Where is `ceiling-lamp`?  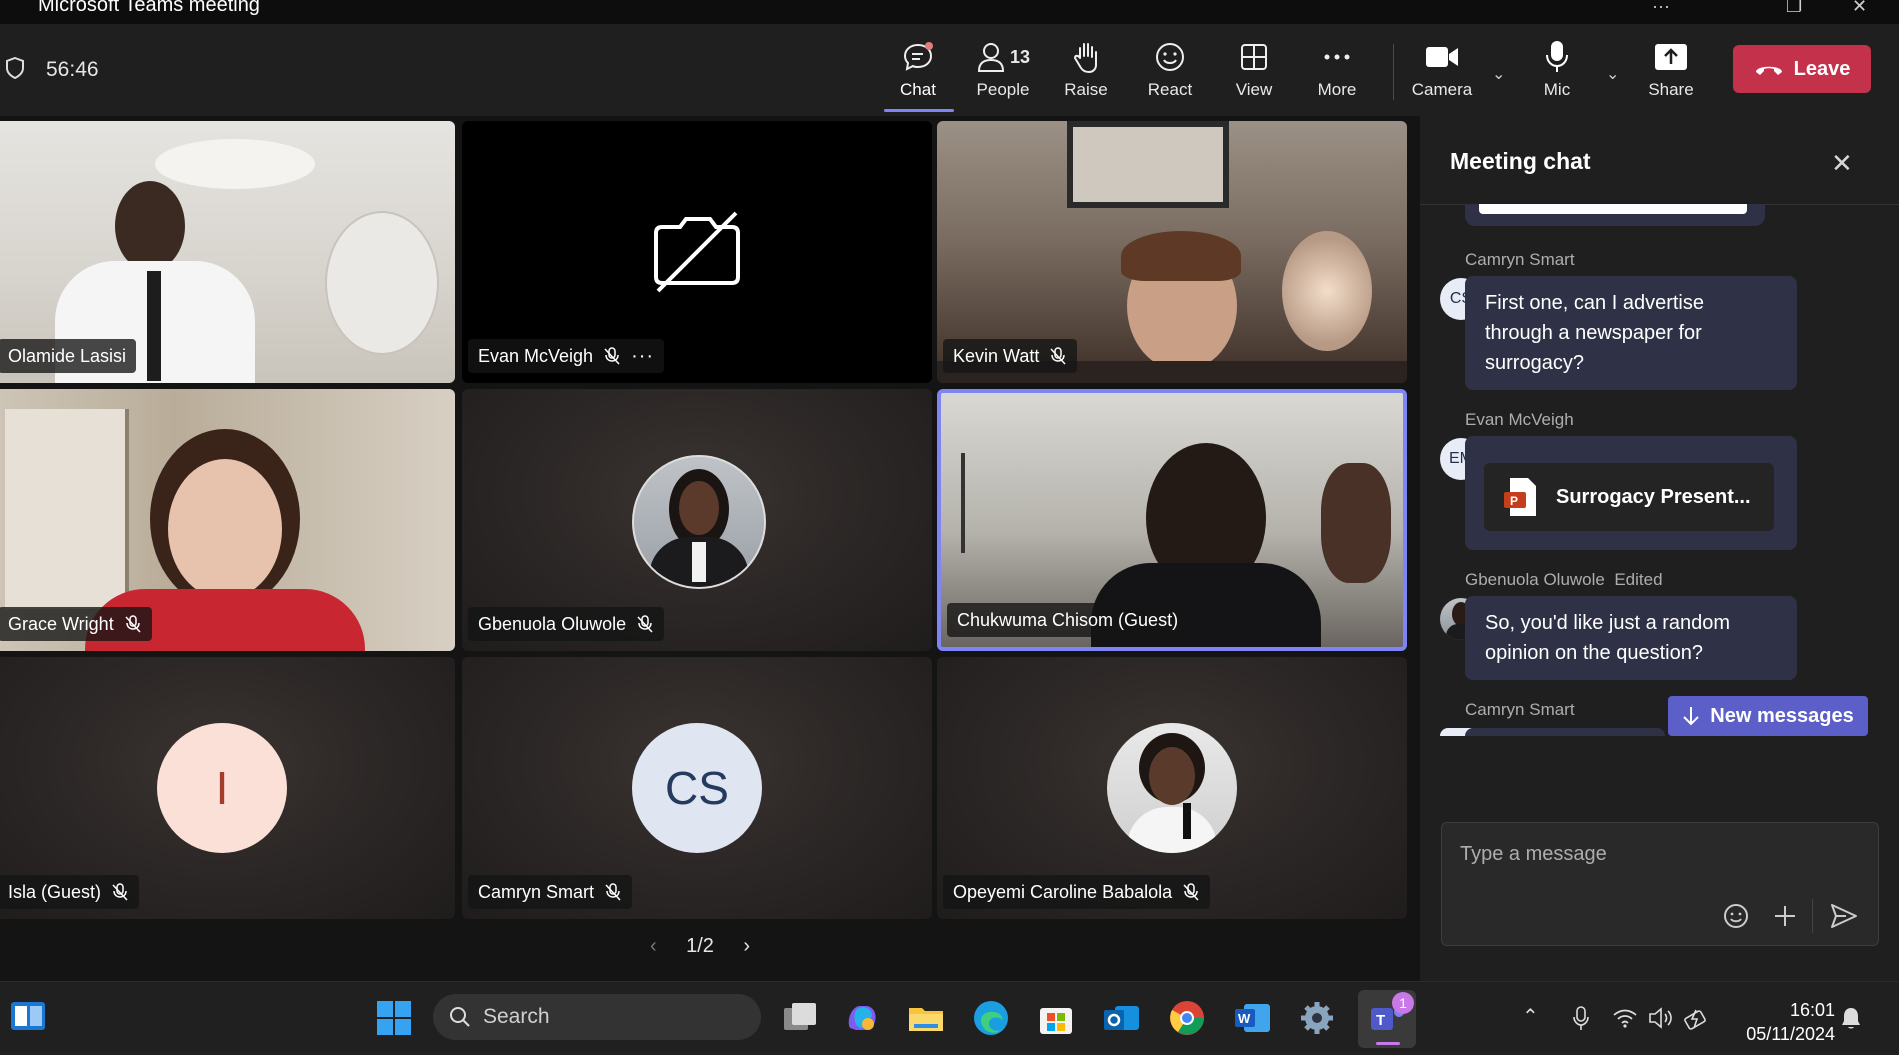
ceiling-lamp is located at coordinates (235, 164).